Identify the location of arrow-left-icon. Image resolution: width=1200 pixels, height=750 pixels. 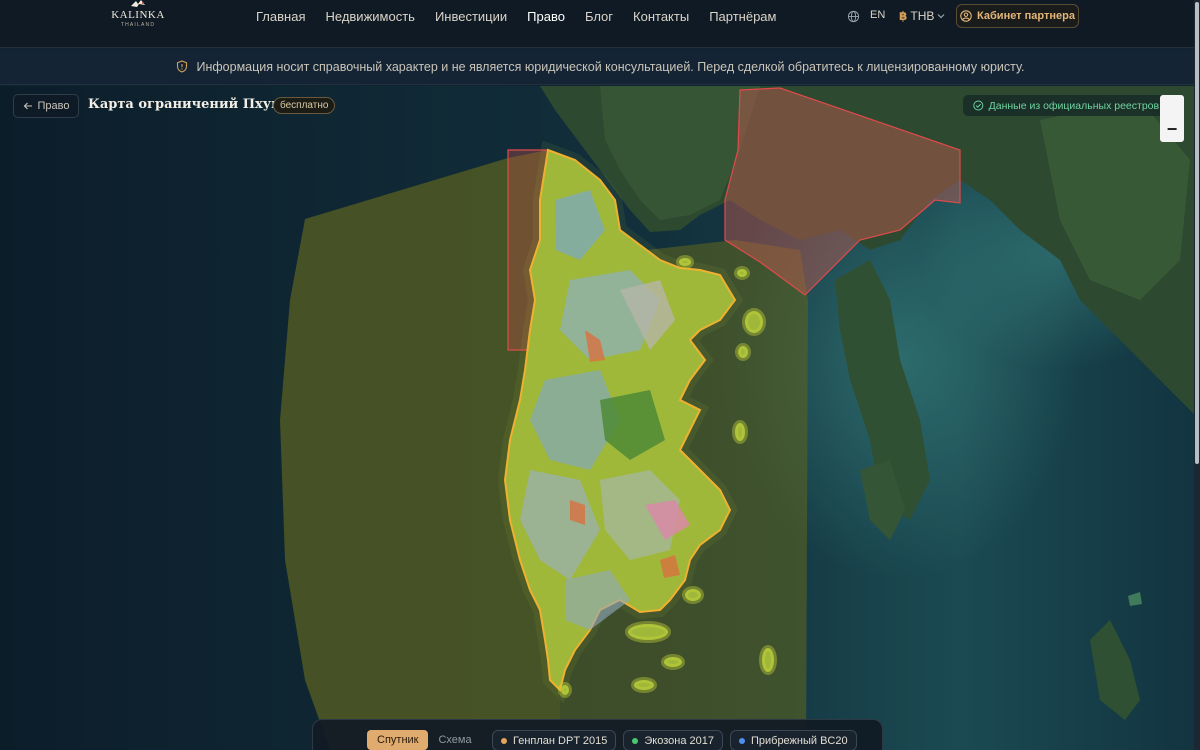
(27, 106).